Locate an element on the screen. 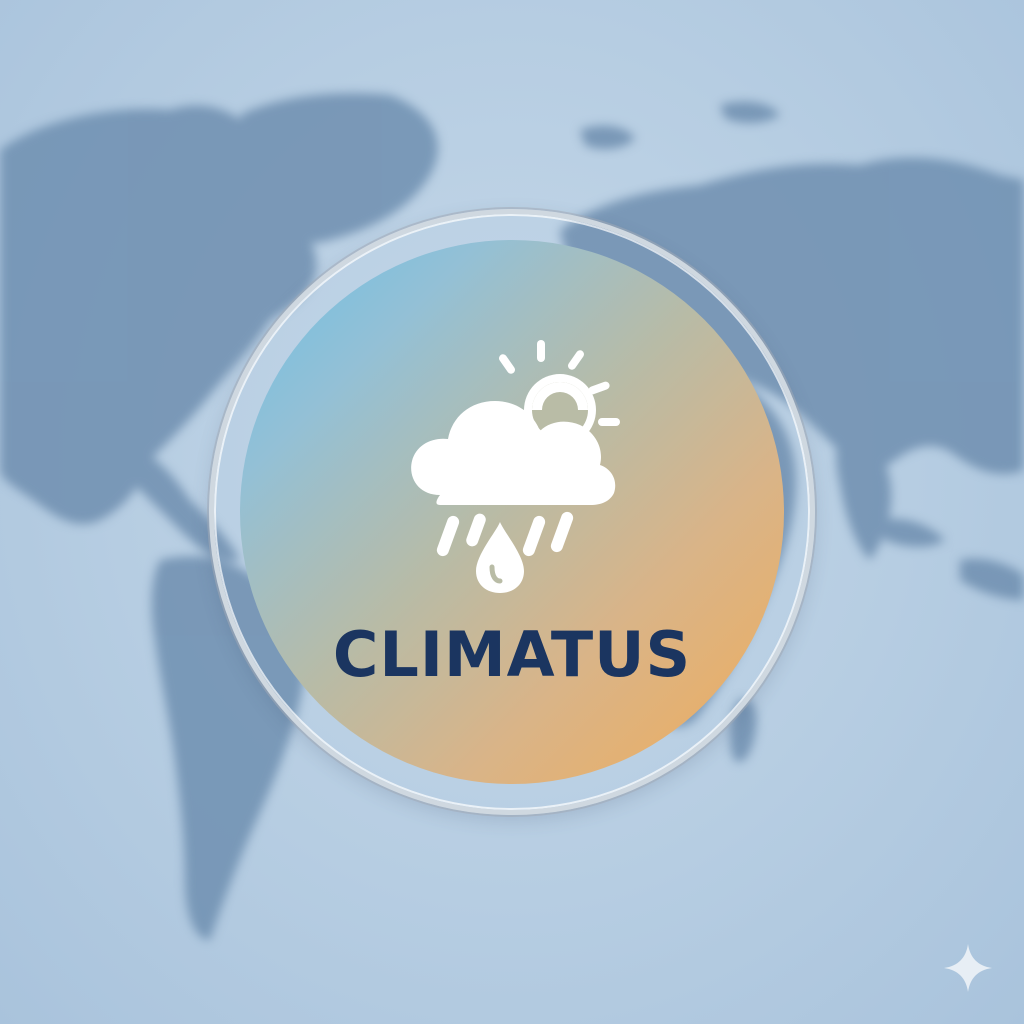 The width and height of the screenshot is (1024, 1024). sparkle-icon is located at coordinates (968, 968).